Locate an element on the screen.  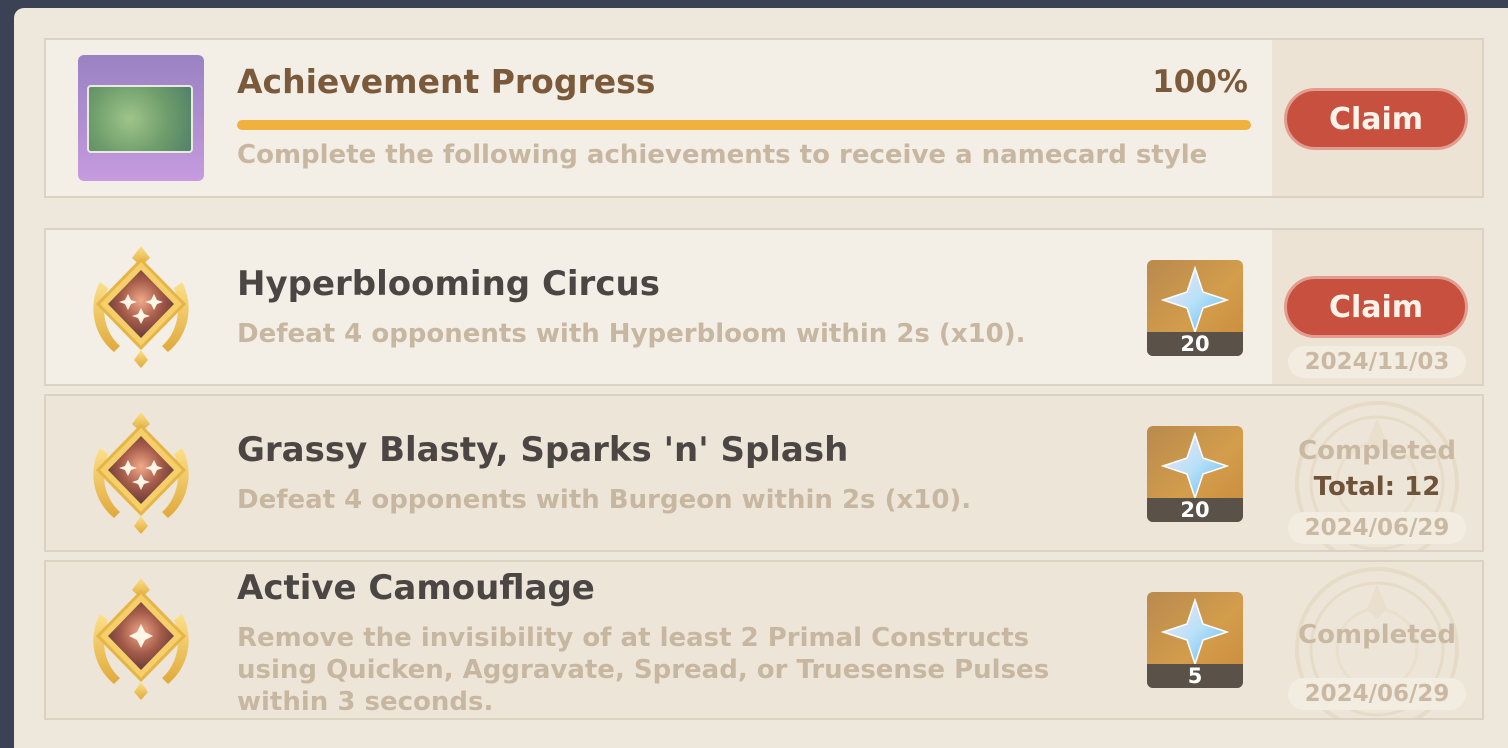
progress-percent: 100% is located at coordinates (1200, 82).